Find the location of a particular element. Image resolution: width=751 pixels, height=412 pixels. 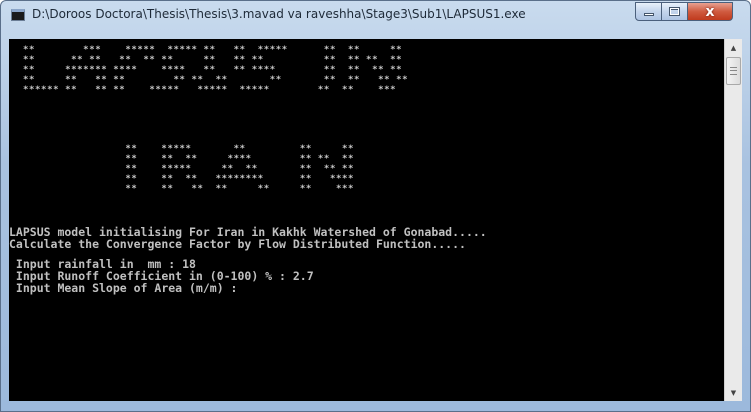

grip-icon is located at coordinates (733, 71).